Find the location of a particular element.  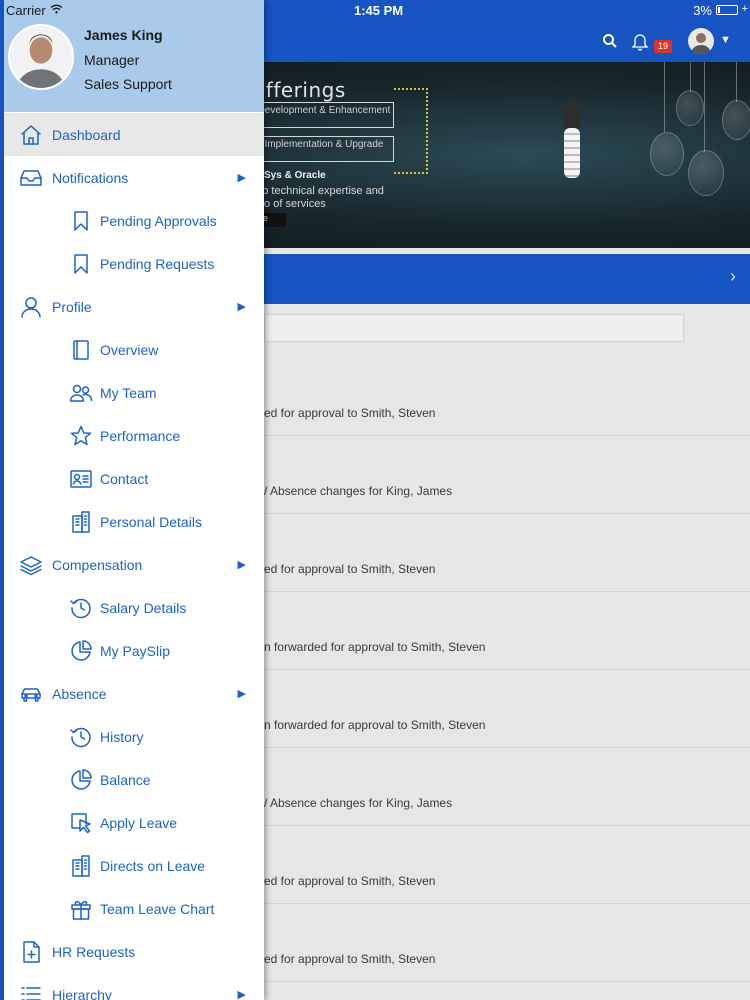

menu-item-my-payslip: My PaySlip is located at coordinates (134, 650).